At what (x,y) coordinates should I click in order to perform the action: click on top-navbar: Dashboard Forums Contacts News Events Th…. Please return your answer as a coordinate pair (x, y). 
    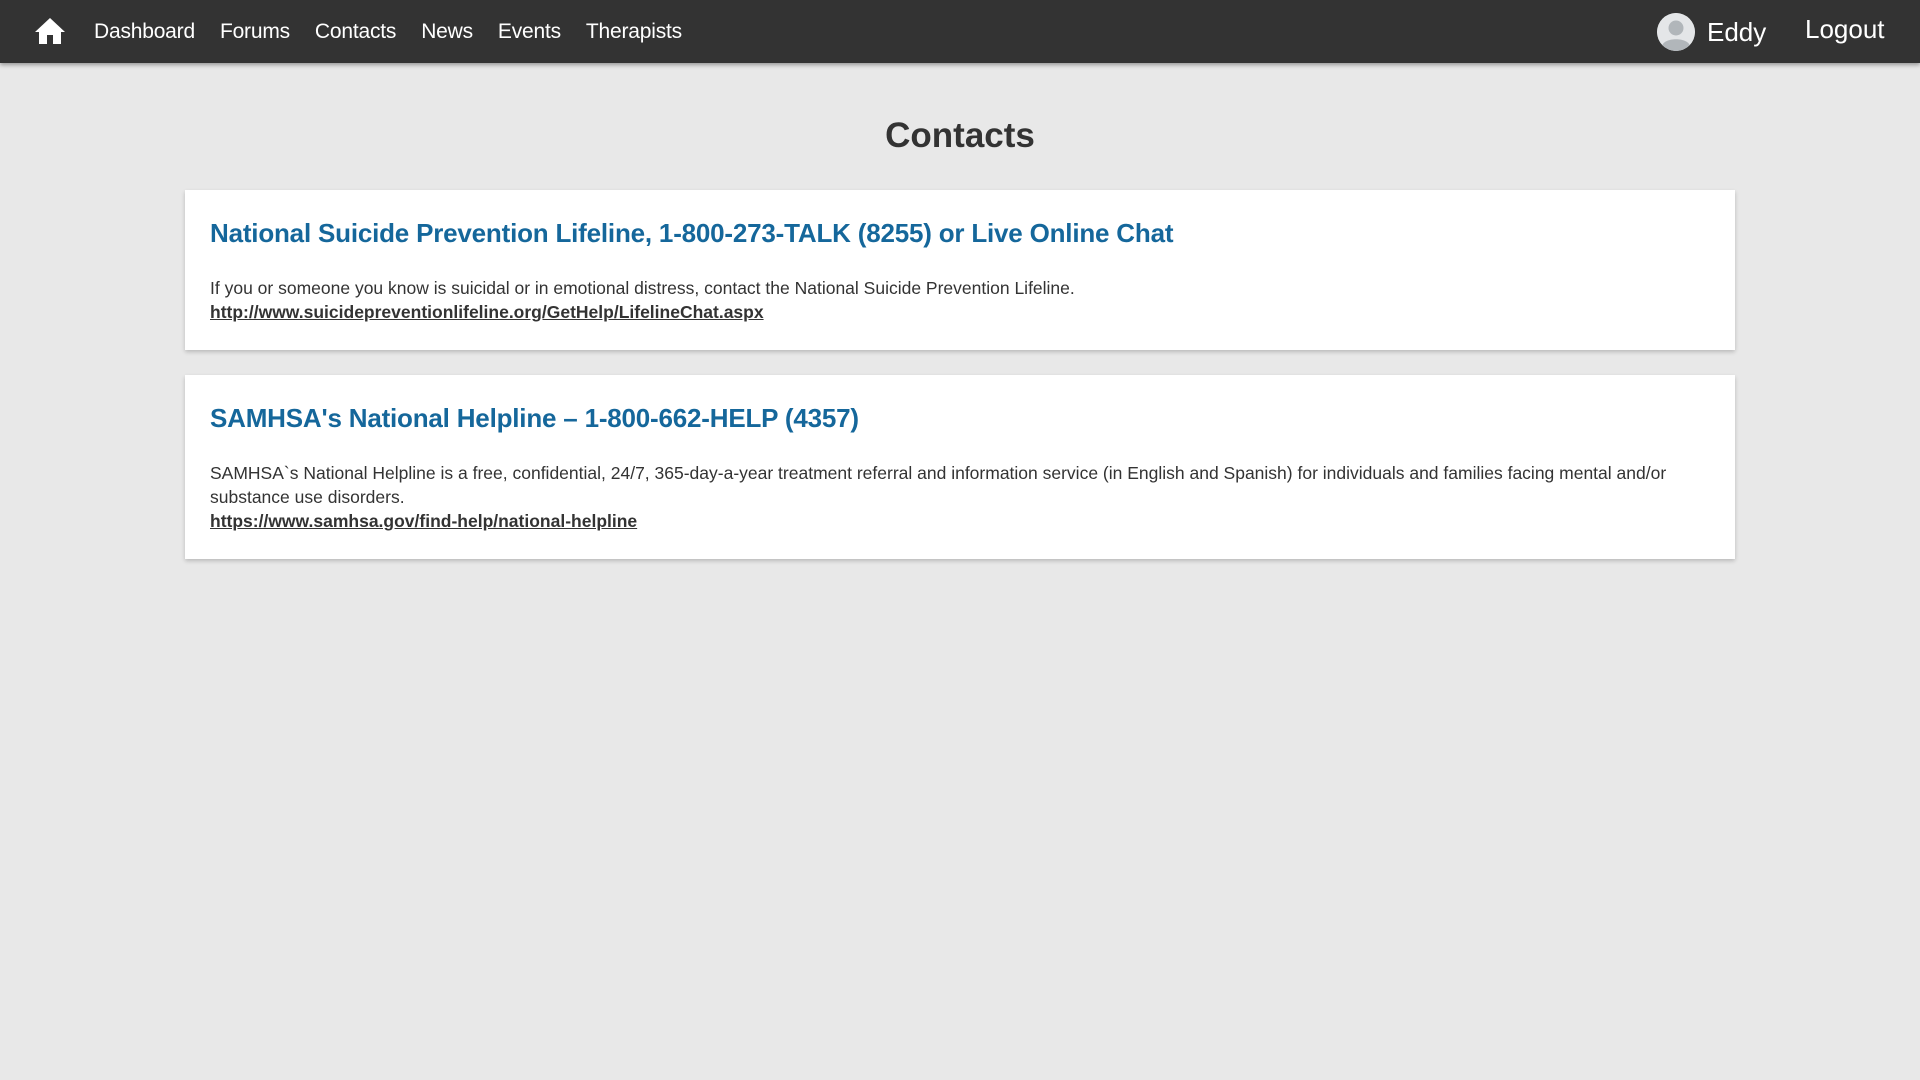
    Looking at the image, I should click on (960, 31).